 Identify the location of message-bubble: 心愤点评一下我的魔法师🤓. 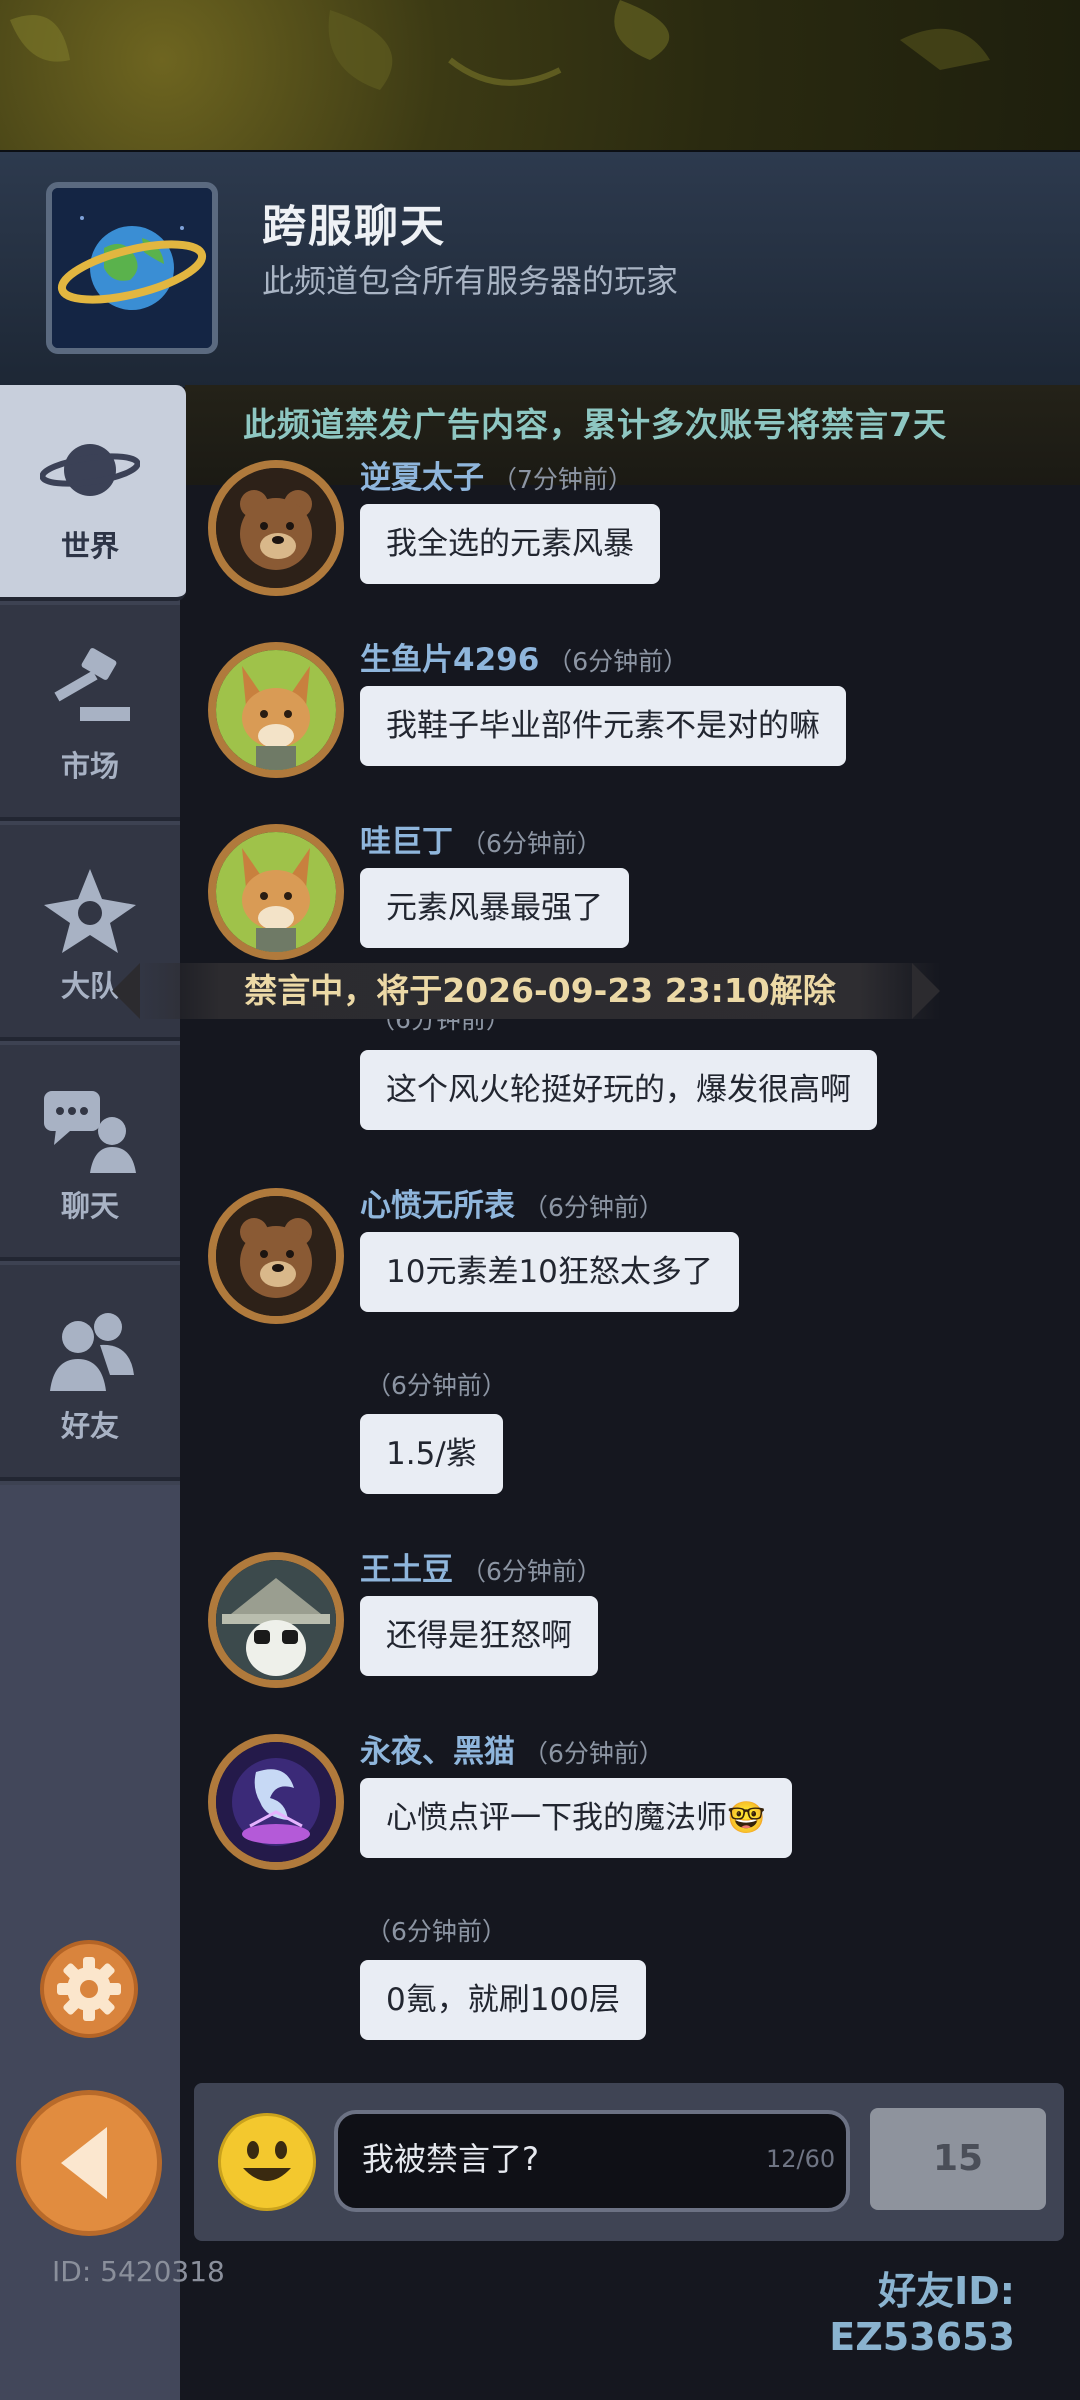
(576, 1818).